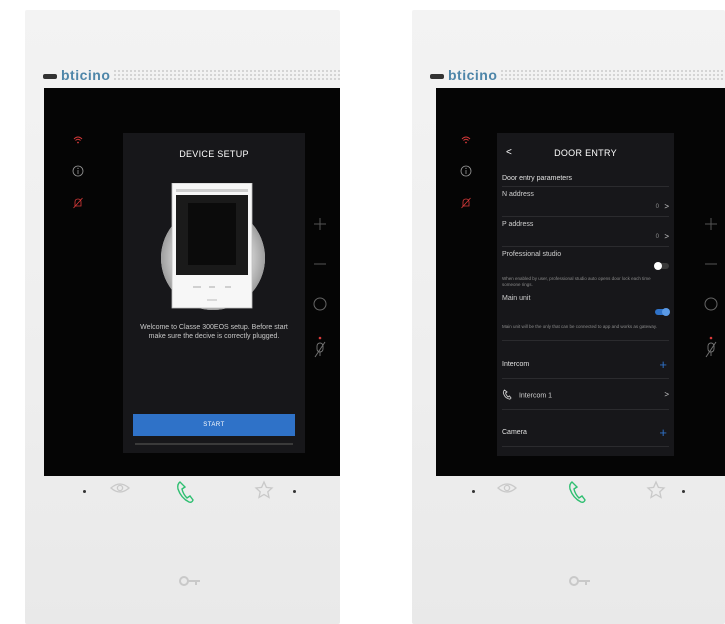  Describe the element at coordinates (214, 444) in the screenshot. I see `scroll-indicator` at that location.